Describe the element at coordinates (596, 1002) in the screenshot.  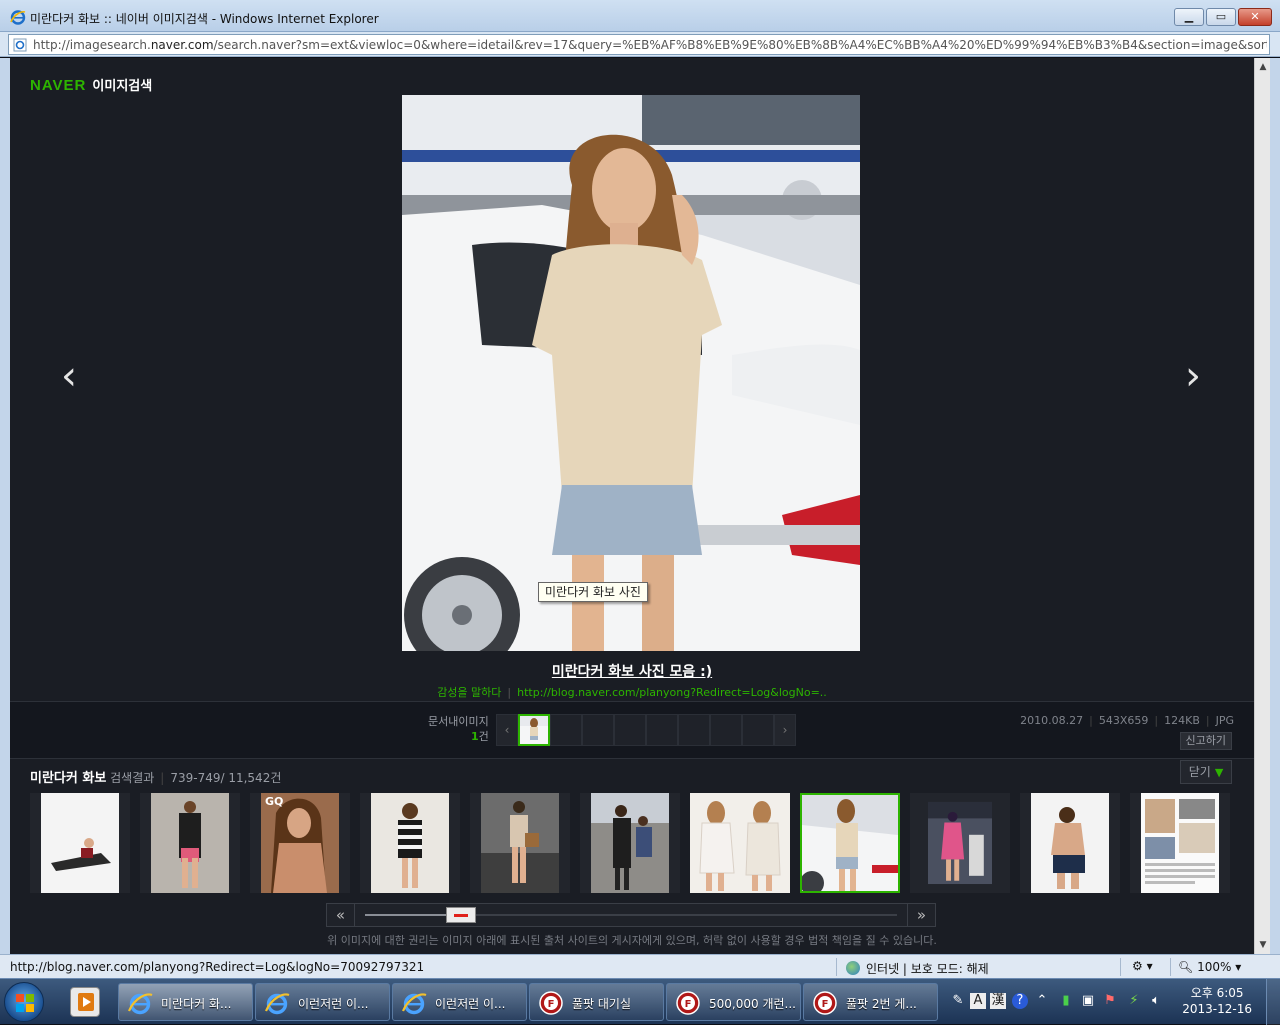
I see `taskbar-task-button: F 풀팟 대기실` at that location.